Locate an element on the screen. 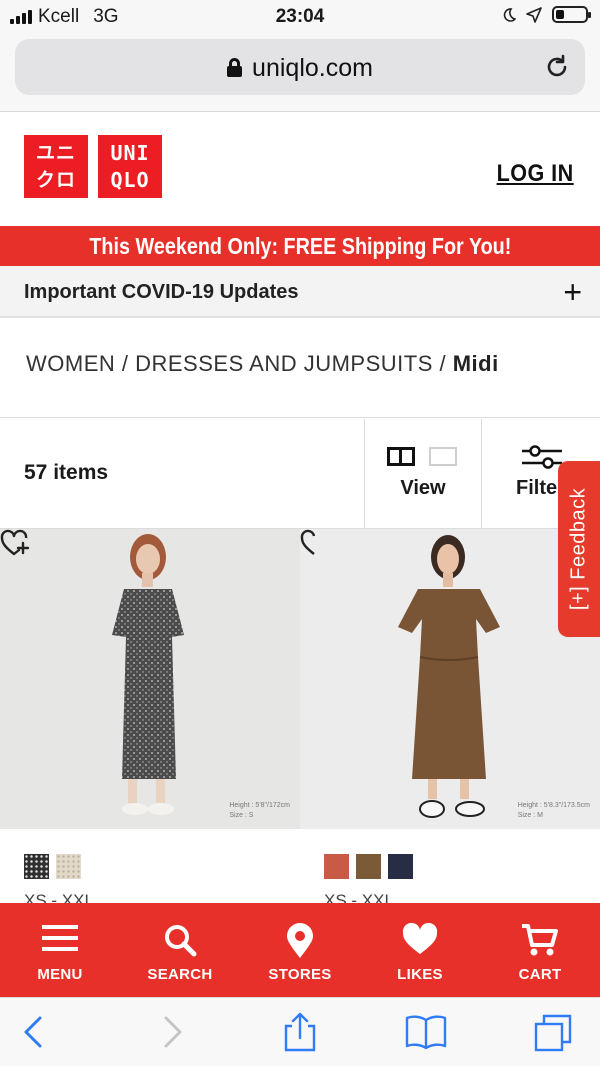 The image size is (600, 1066). location-pin-icon is located at coordinates (300, 940).